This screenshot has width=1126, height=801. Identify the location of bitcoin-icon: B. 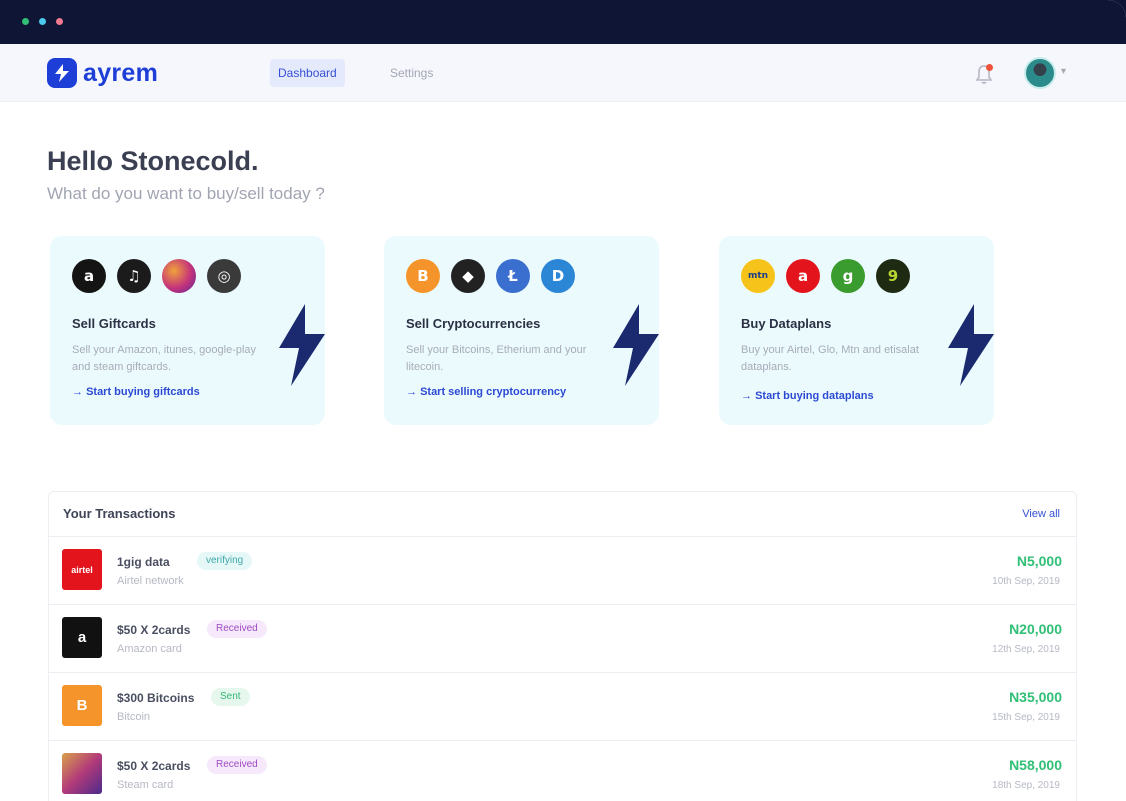
(423, 276).